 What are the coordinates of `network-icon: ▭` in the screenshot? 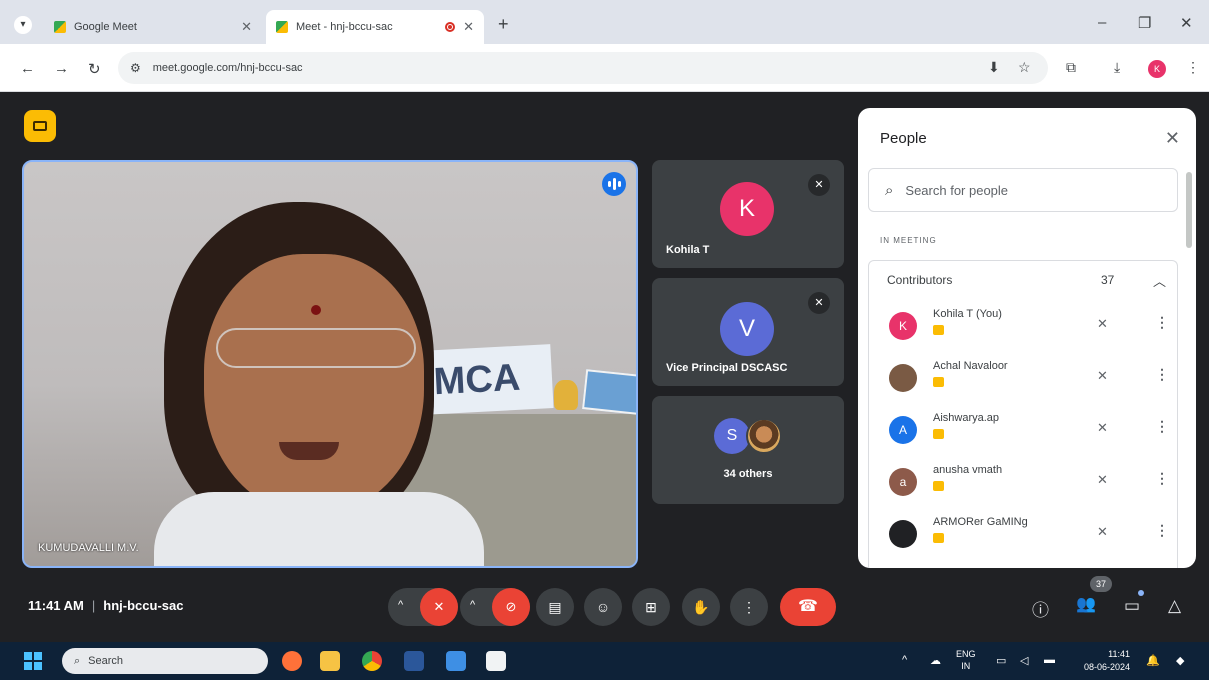 It's located at (1001, 660).